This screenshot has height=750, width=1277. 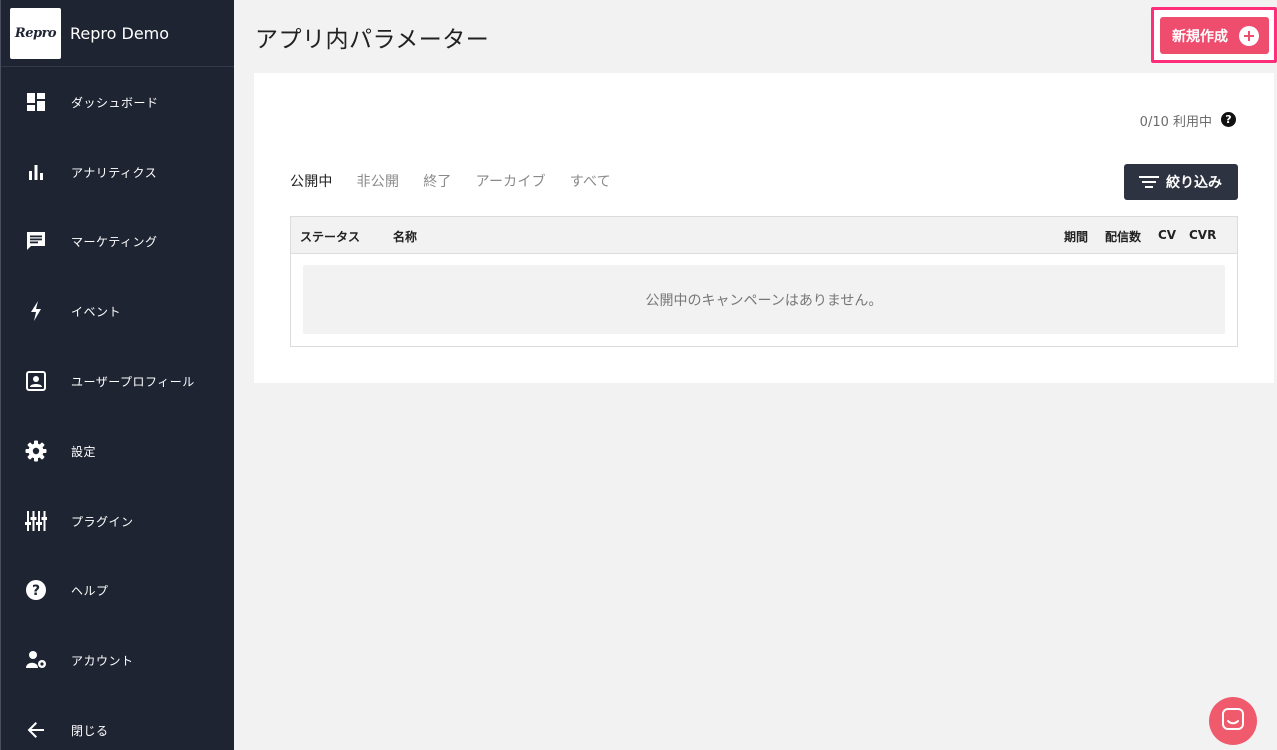 I want to click on sidebar-item-label: イベント, so click(x=96, y=311).